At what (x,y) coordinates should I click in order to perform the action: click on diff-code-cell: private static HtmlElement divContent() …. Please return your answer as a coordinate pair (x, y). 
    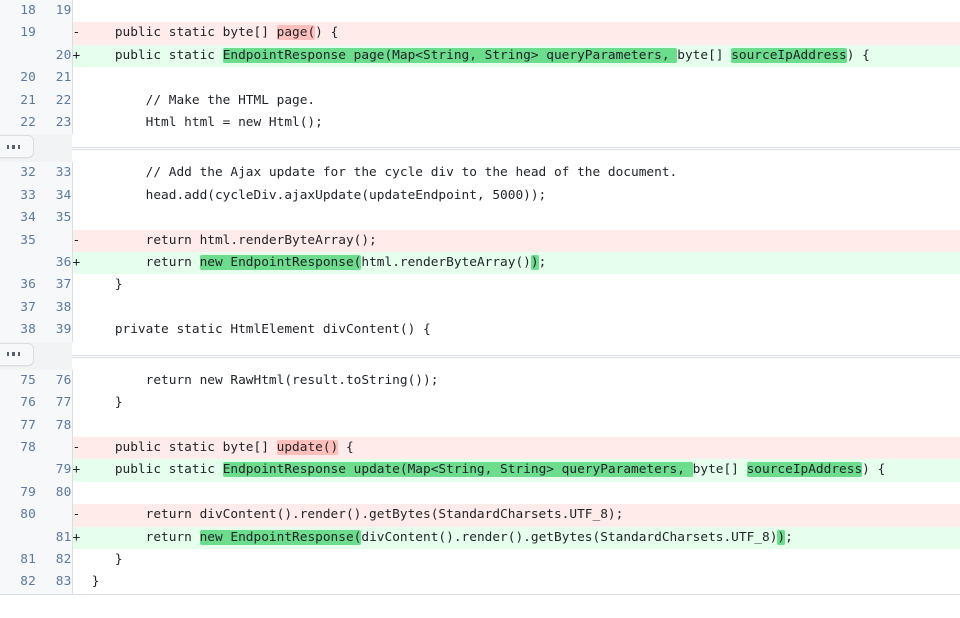
    Looking at the image, I should click on (522, 330).